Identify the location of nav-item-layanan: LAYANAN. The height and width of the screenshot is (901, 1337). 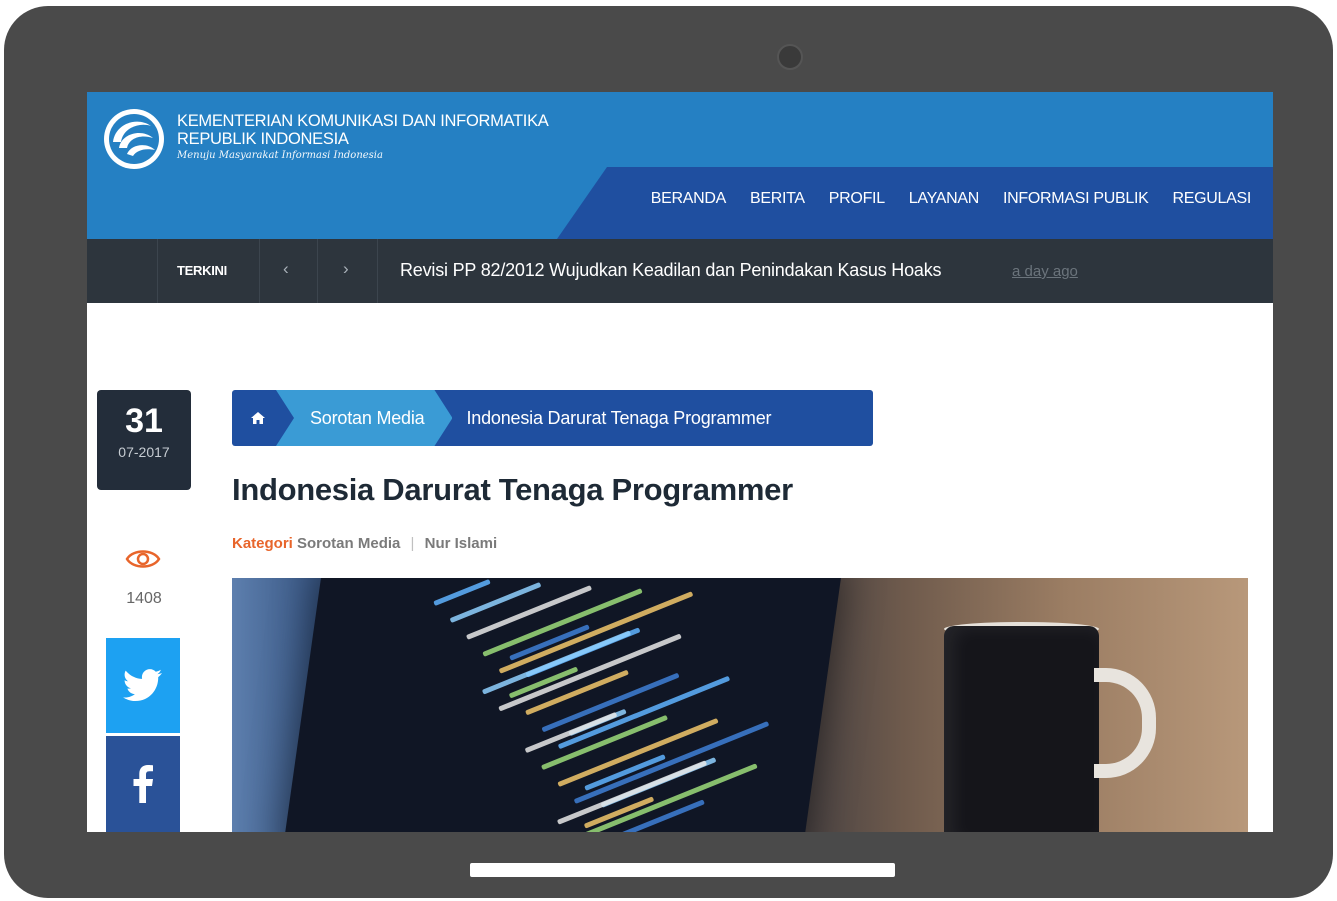
(944, 199).